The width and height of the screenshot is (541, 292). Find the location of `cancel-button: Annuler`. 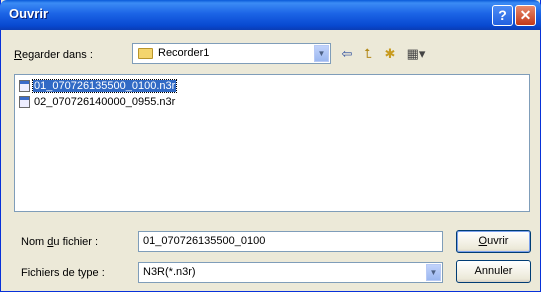

cancel-button: Annuler is located at coordinates (493, 271).